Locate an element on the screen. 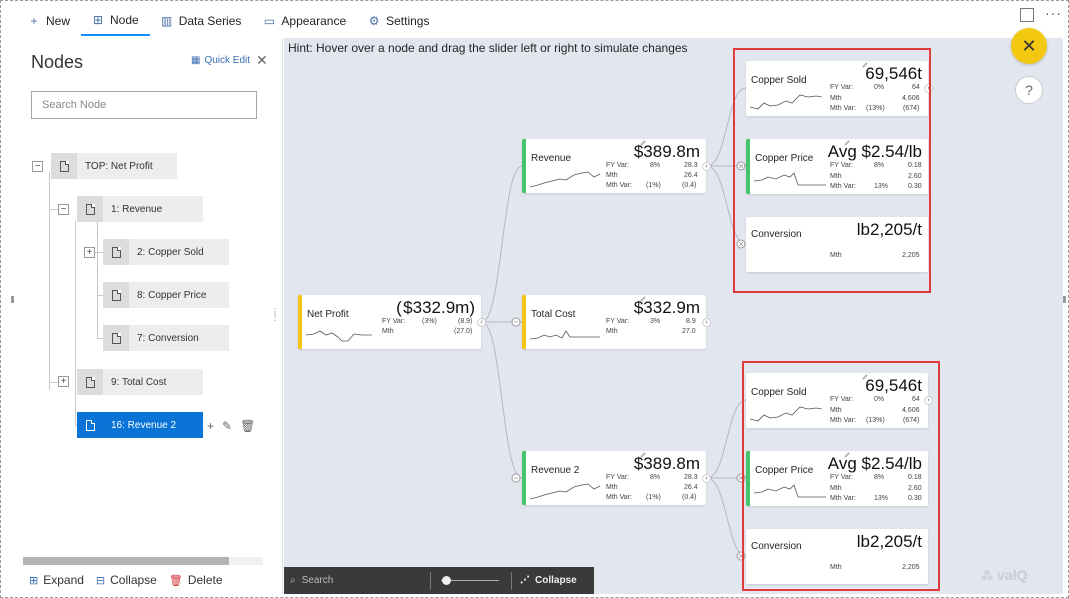 The image size is (1069, 598). tree-node-total-cost: 9: Total Cost is located at coordinates (140, 382).